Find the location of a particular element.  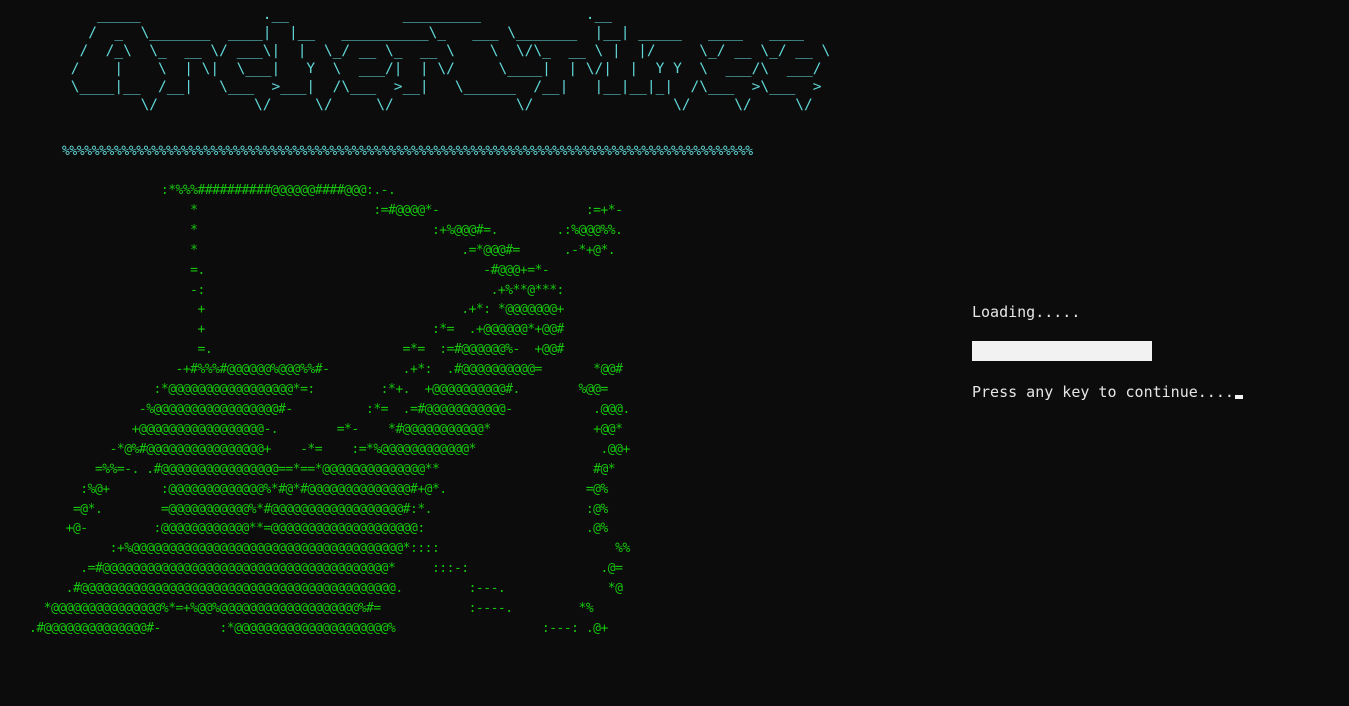

progress-bar-fill is located at coordinates (1062, 351).